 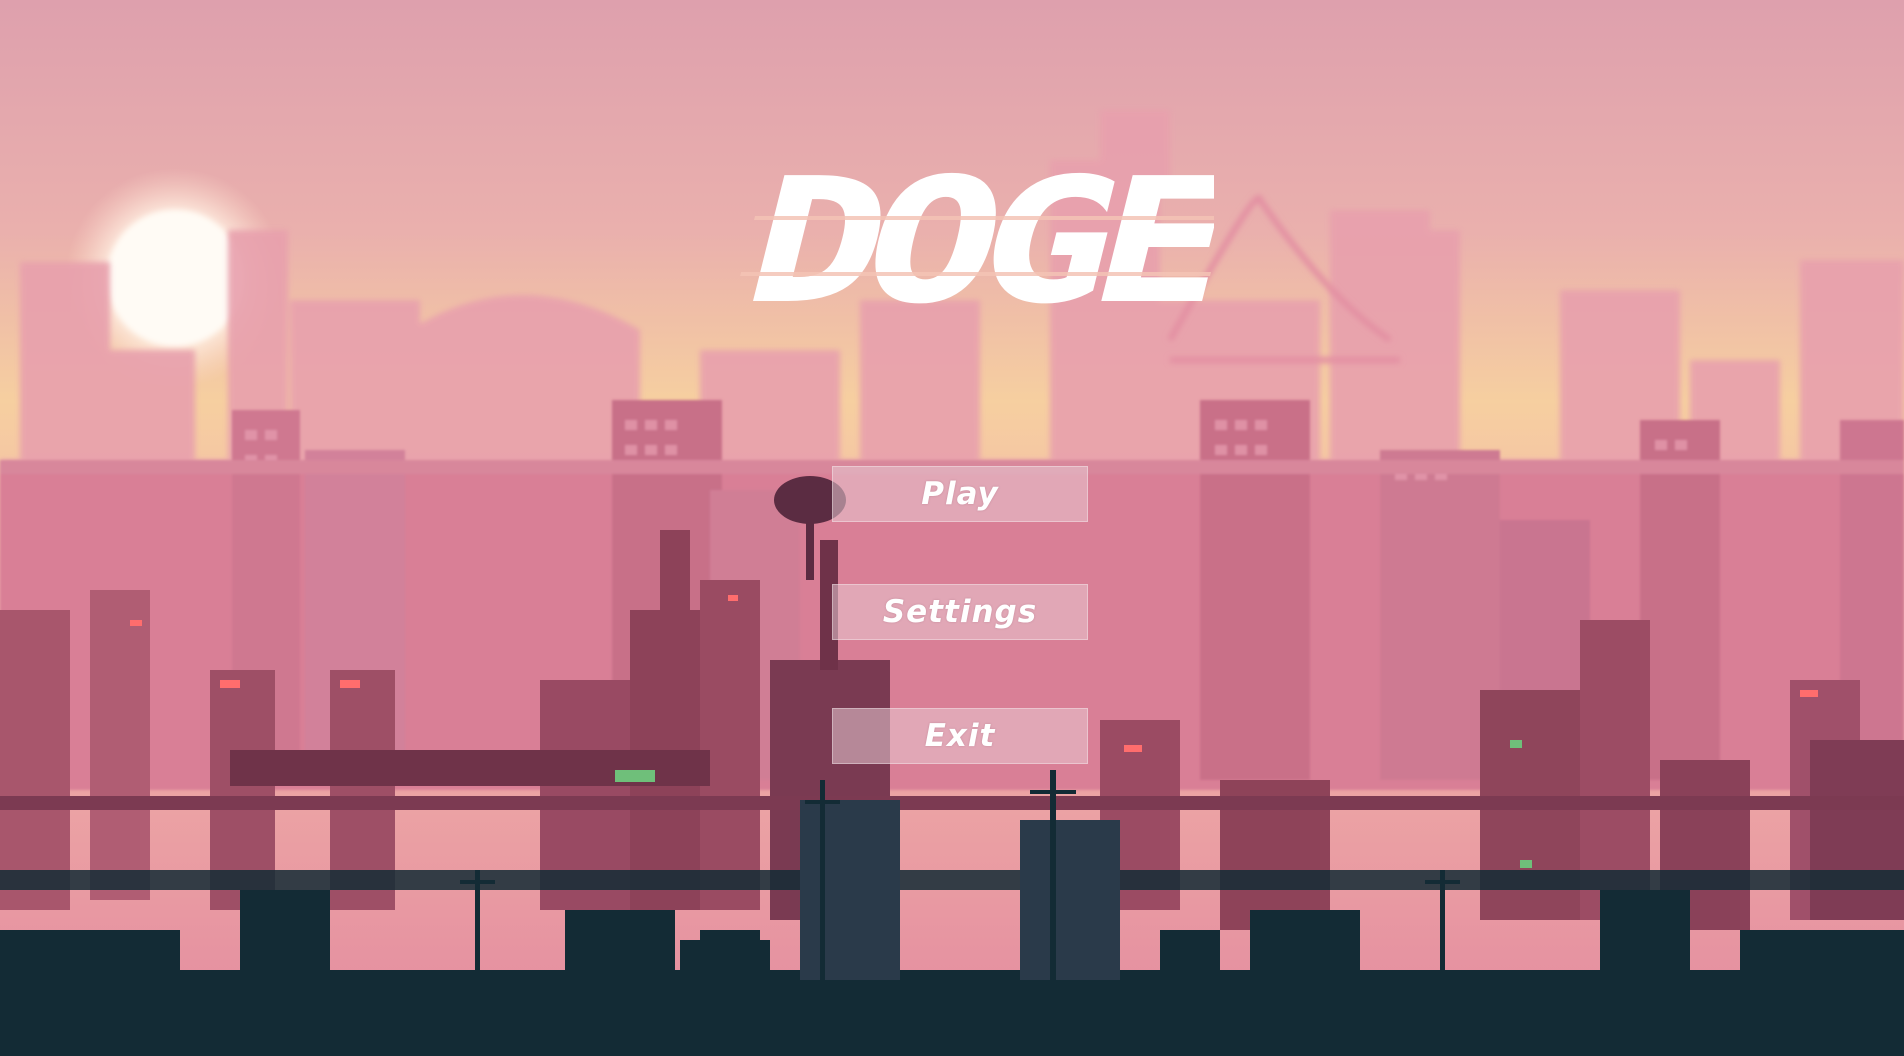 I want to click on game-title-text: DOGE, so click(x=972, y=249).